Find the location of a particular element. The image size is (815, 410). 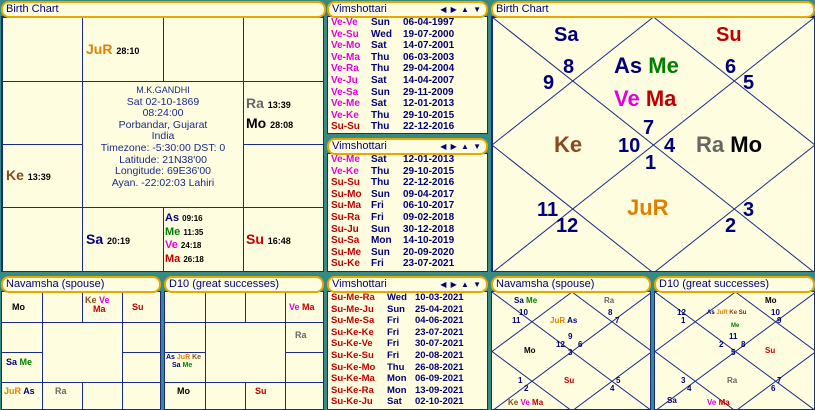

birth-chart-title: Birth Chart is located at coordinates (163, 9).